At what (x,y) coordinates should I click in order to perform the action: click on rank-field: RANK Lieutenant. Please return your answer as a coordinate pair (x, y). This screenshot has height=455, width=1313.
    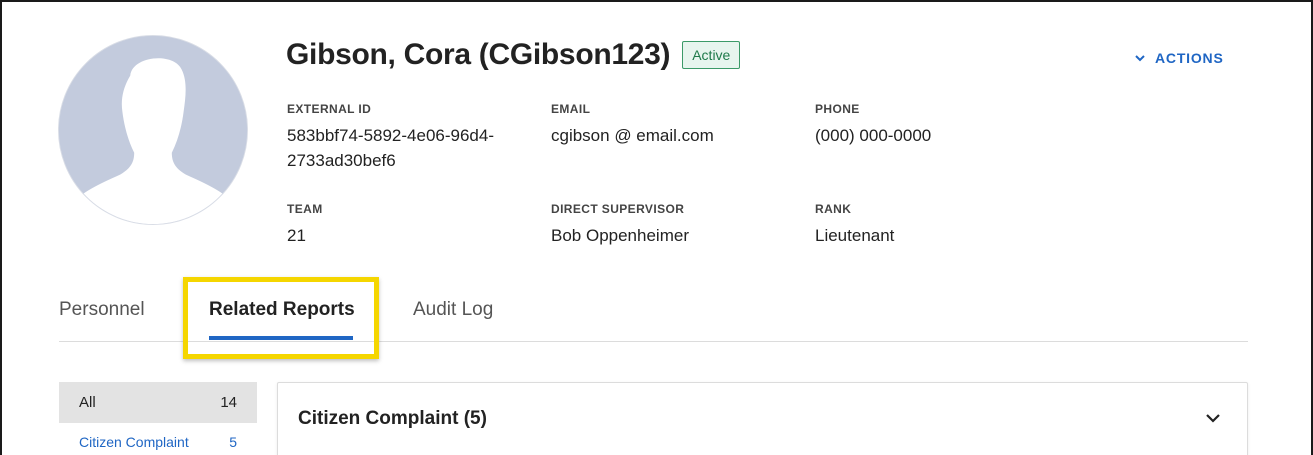
    Looking at the image, I should click on (854, 225).